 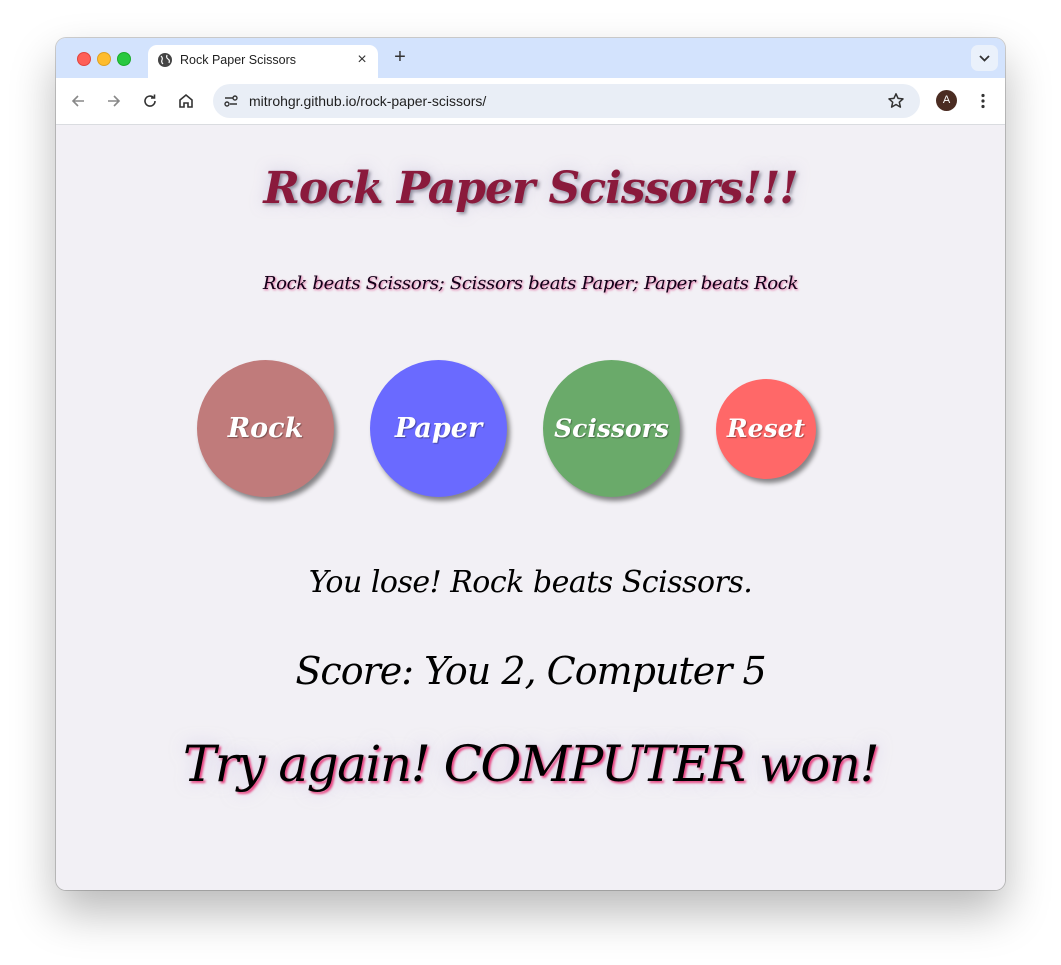 What do you see at coordinates (186, 101) in the screenshot?
I see `home-icon` at bounding box center [186, 101].